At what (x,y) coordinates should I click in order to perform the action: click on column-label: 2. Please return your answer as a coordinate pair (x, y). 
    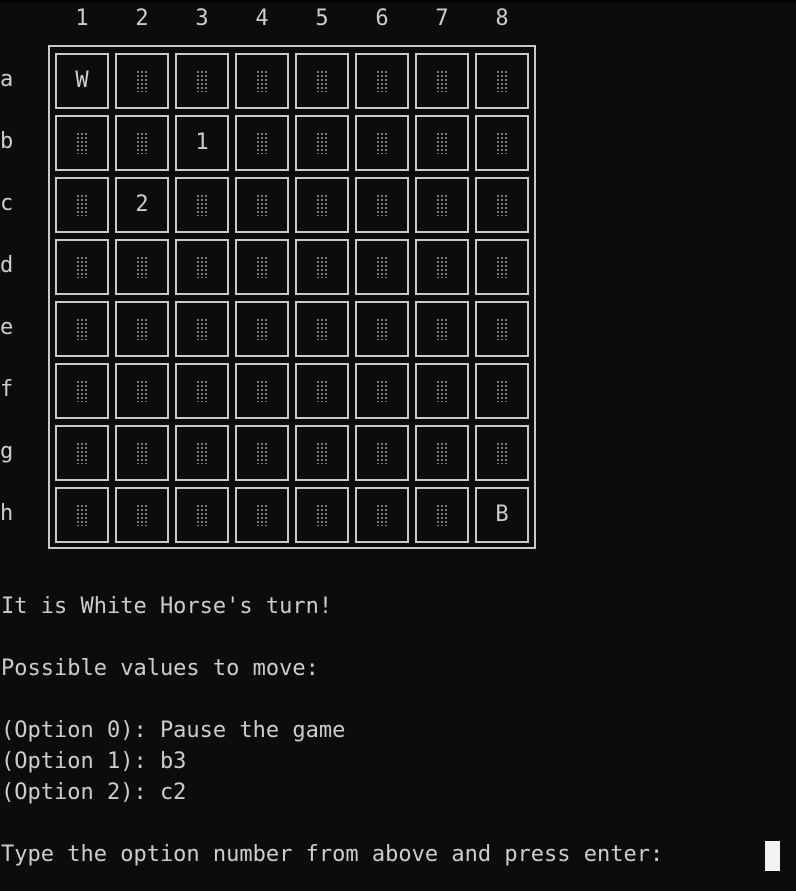
    Looking at the image, I should click on (142, 18).